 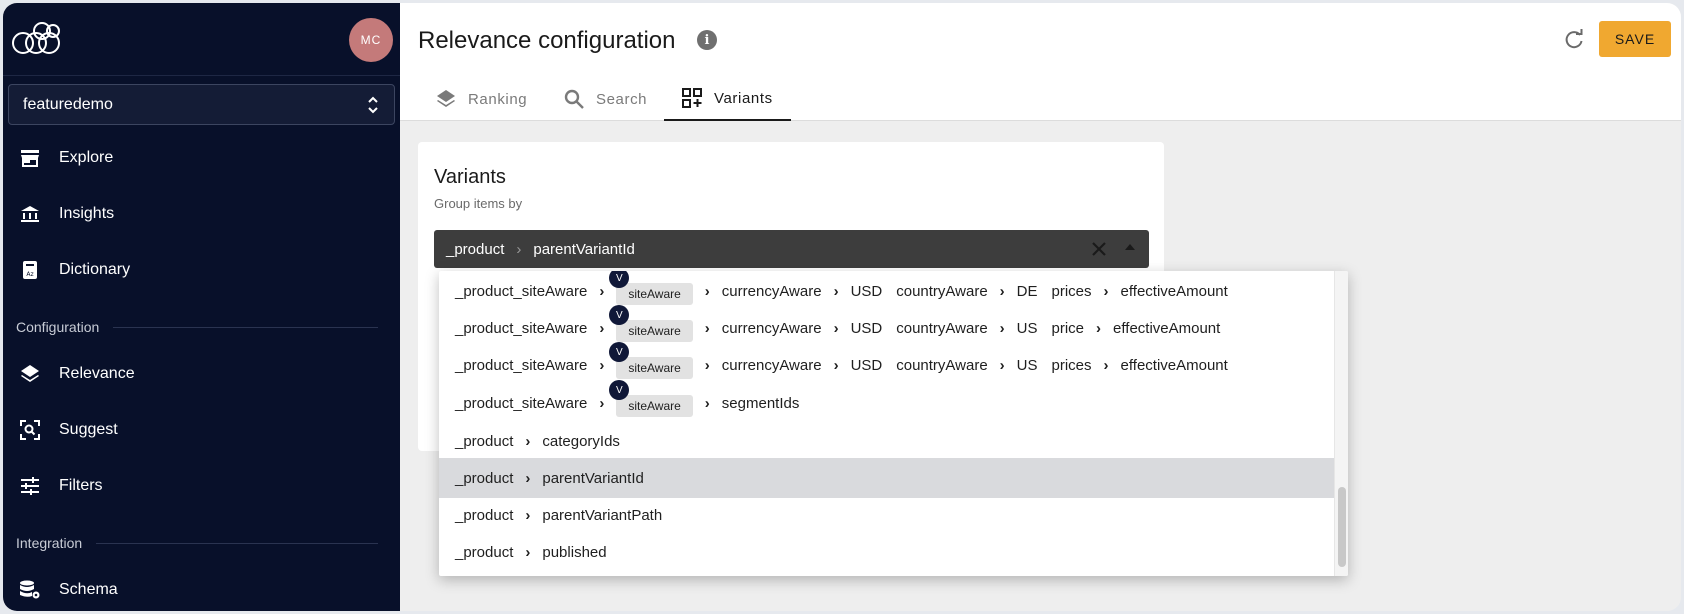 I want to click on scrollbar-thumb, so click(x=1342, y=527).